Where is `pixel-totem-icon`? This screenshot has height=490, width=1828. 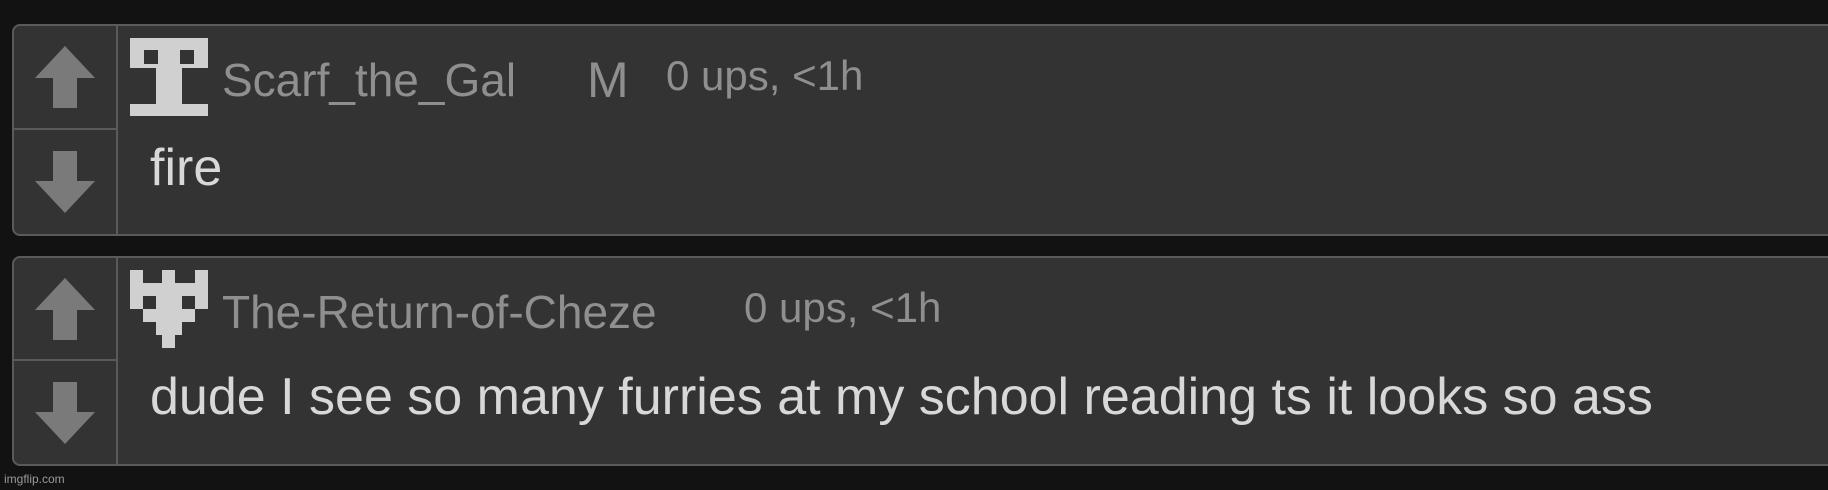 pixel-totem-icon is located at coordinates (169, 77).